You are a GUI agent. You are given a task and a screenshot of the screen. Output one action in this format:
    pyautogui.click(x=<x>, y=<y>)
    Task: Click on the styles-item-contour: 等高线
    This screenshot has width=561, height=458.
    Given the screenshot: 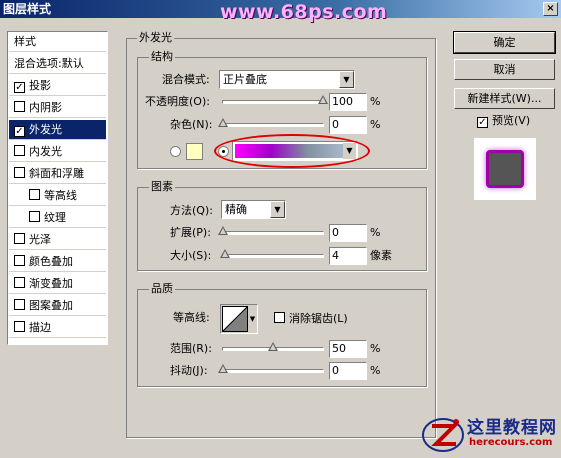 What is the action you would take?
    pyautogui.click(x=57, y=196)
    